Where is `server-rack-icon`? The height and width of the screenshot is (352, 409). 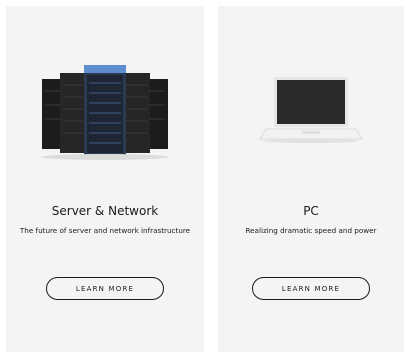
server-rack-icon is located at coordinates (105, 112).